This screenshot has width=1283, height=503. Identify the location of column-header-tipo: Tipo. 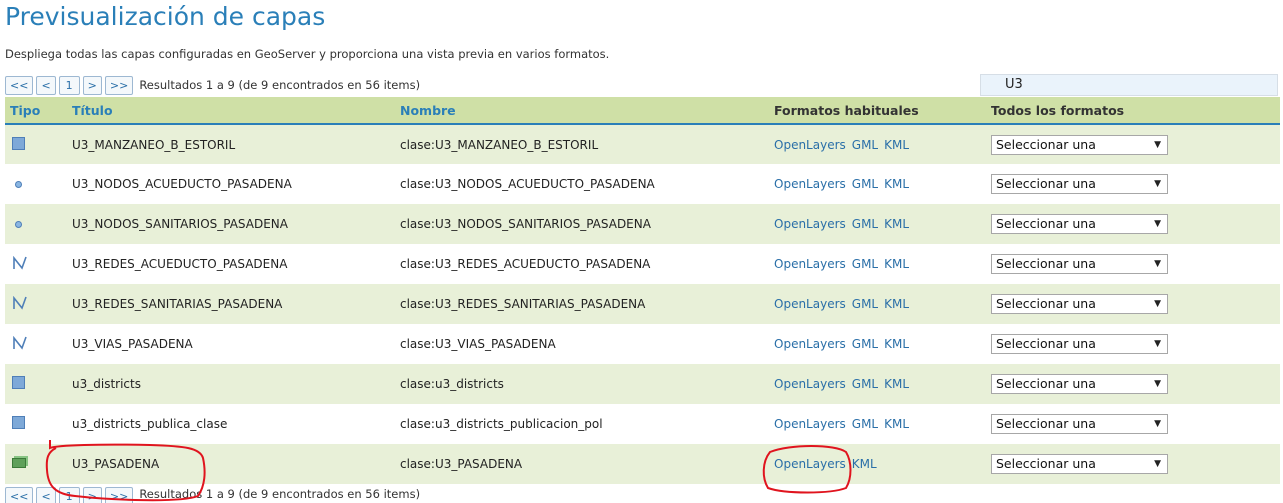
(36, 111).